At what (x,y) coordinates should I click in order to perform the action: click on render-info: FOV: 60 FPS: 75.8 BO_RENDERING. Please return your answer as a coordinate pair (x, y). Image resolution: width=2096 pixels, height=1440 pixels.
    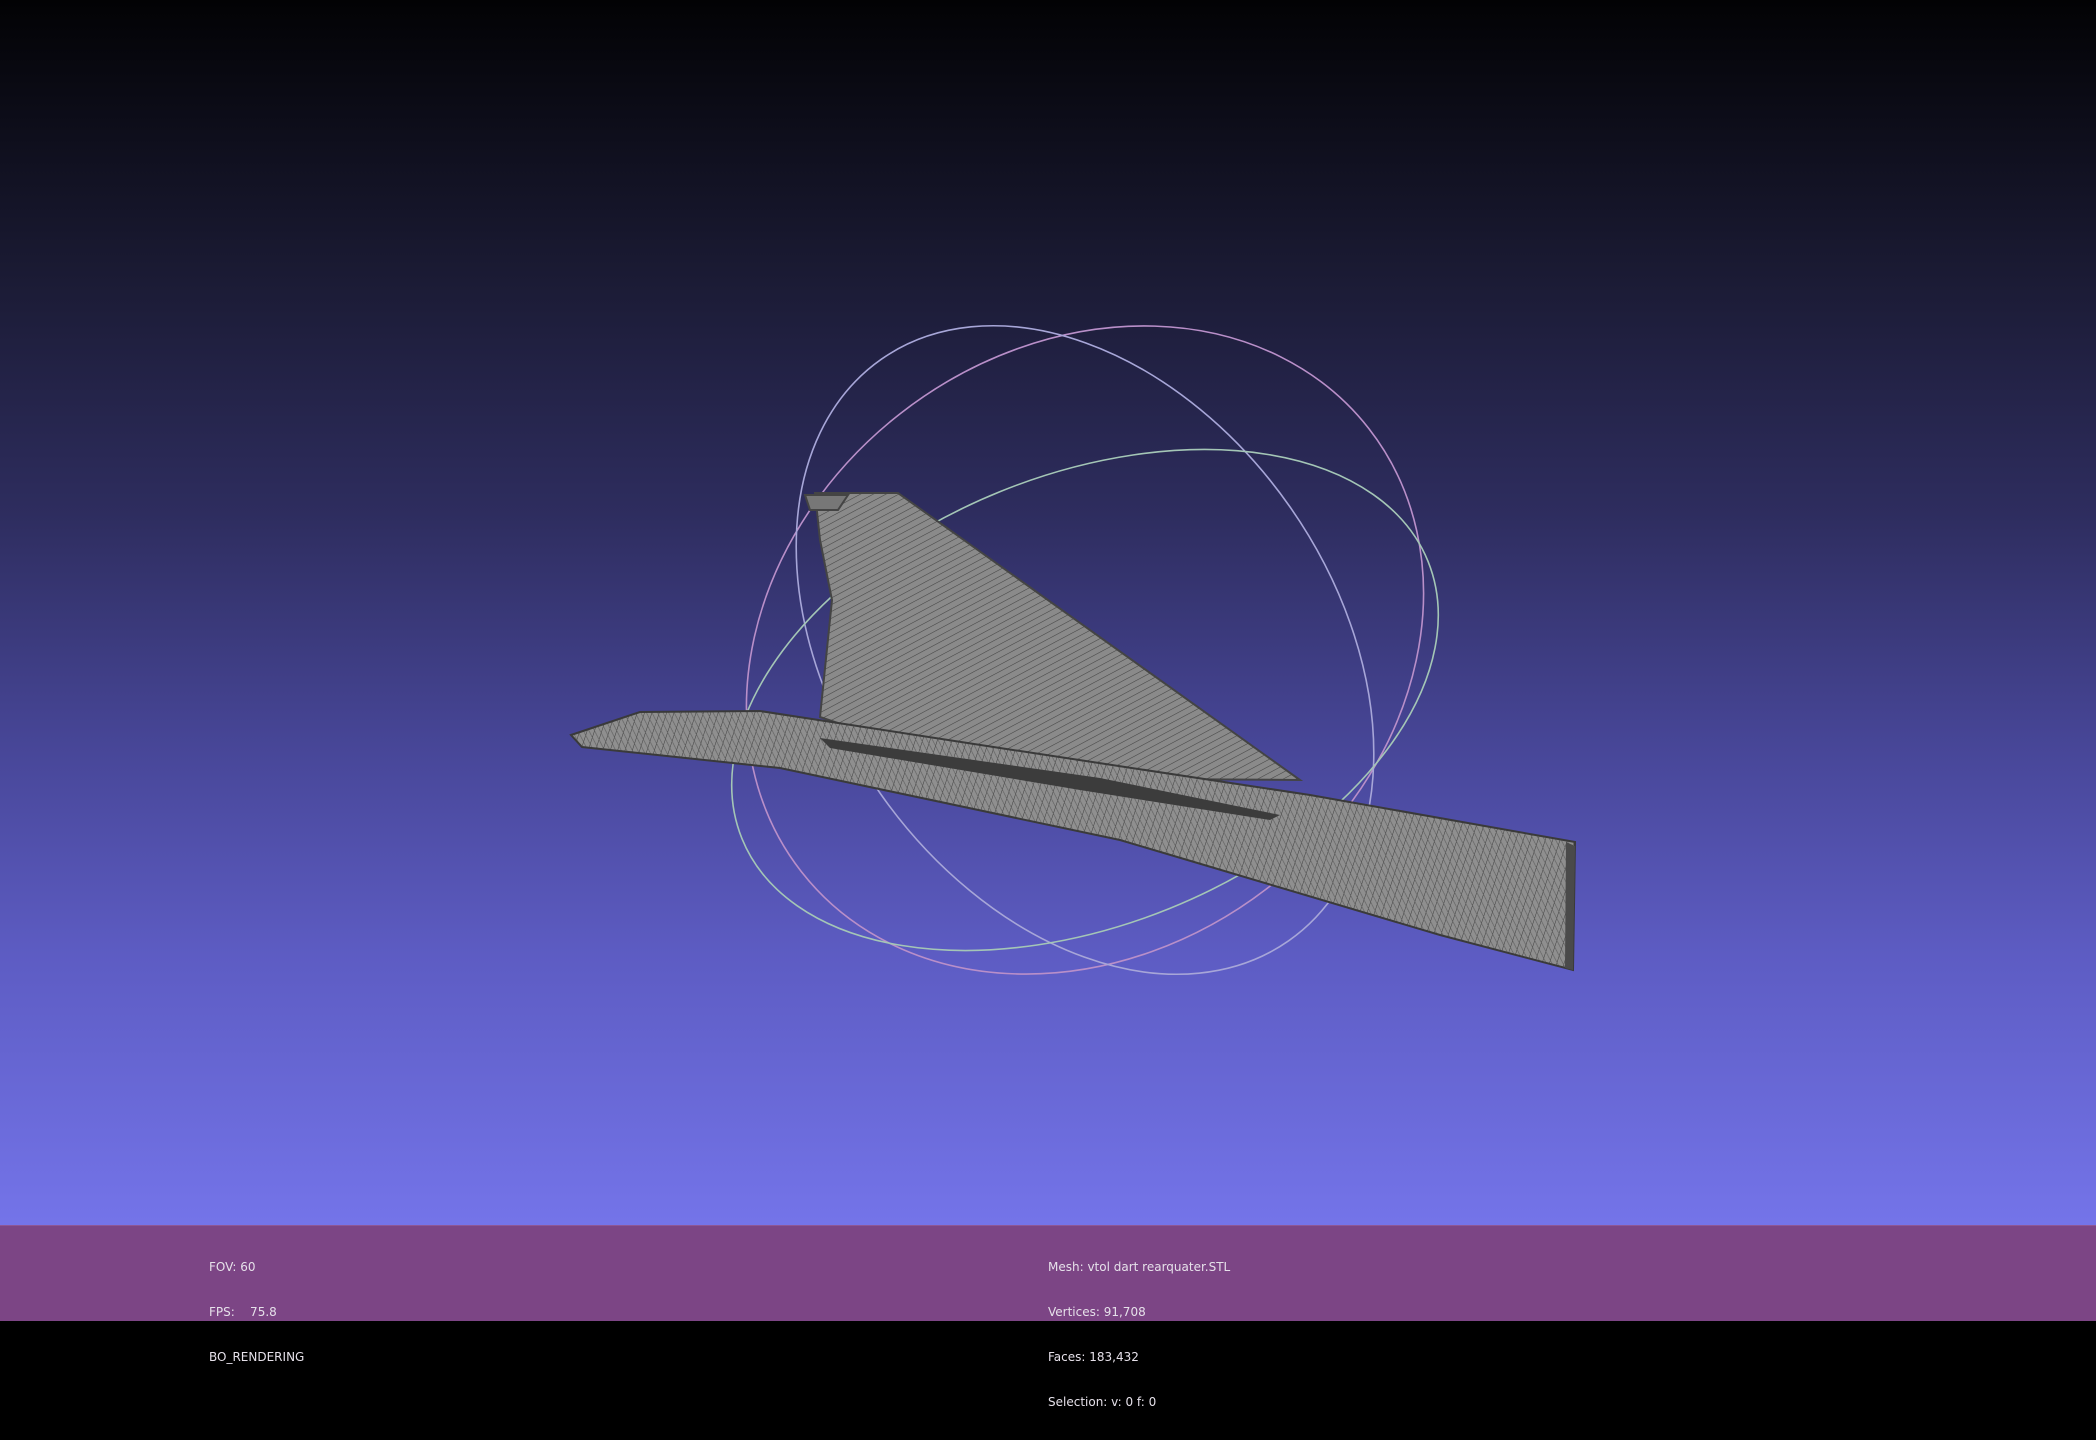
    Looking at the image, I should click on (256, 1312).